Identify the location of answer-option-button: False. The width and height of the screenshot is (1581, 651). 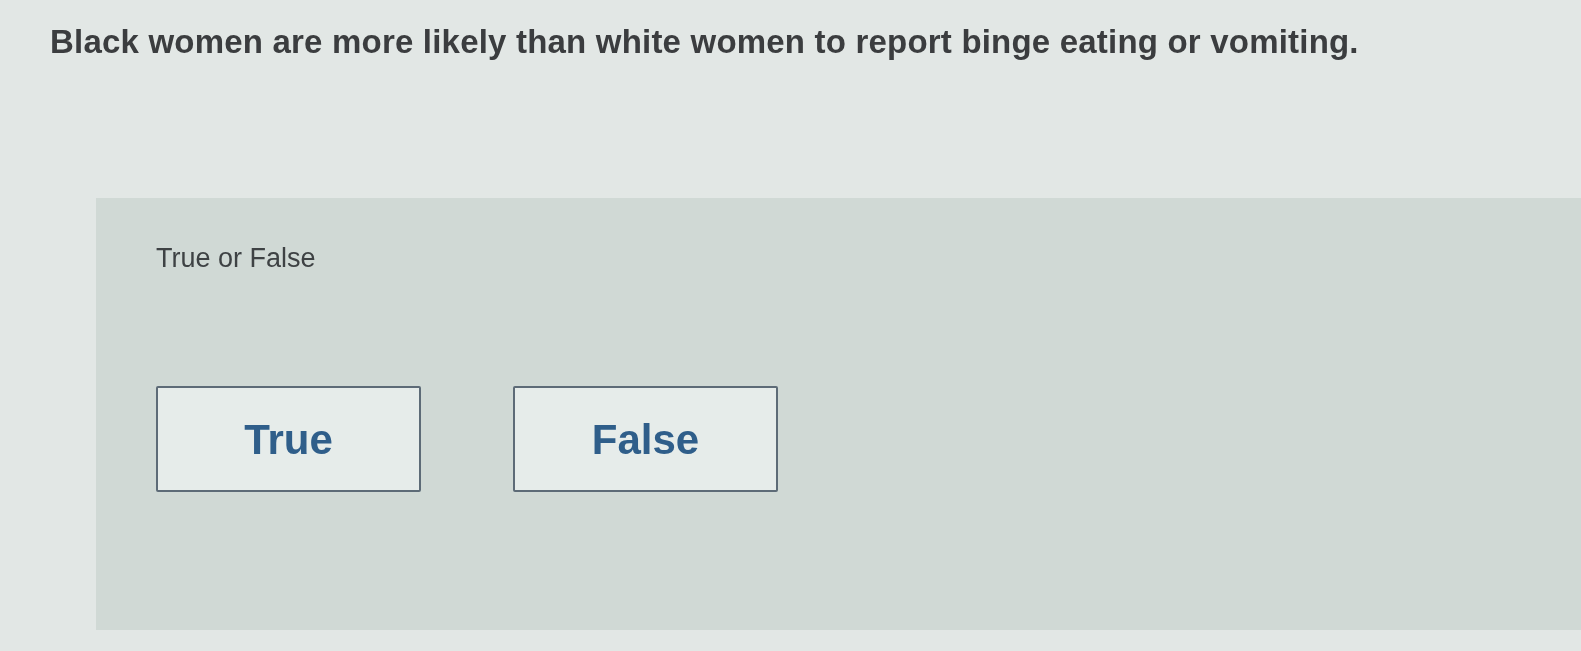
(645, 439).